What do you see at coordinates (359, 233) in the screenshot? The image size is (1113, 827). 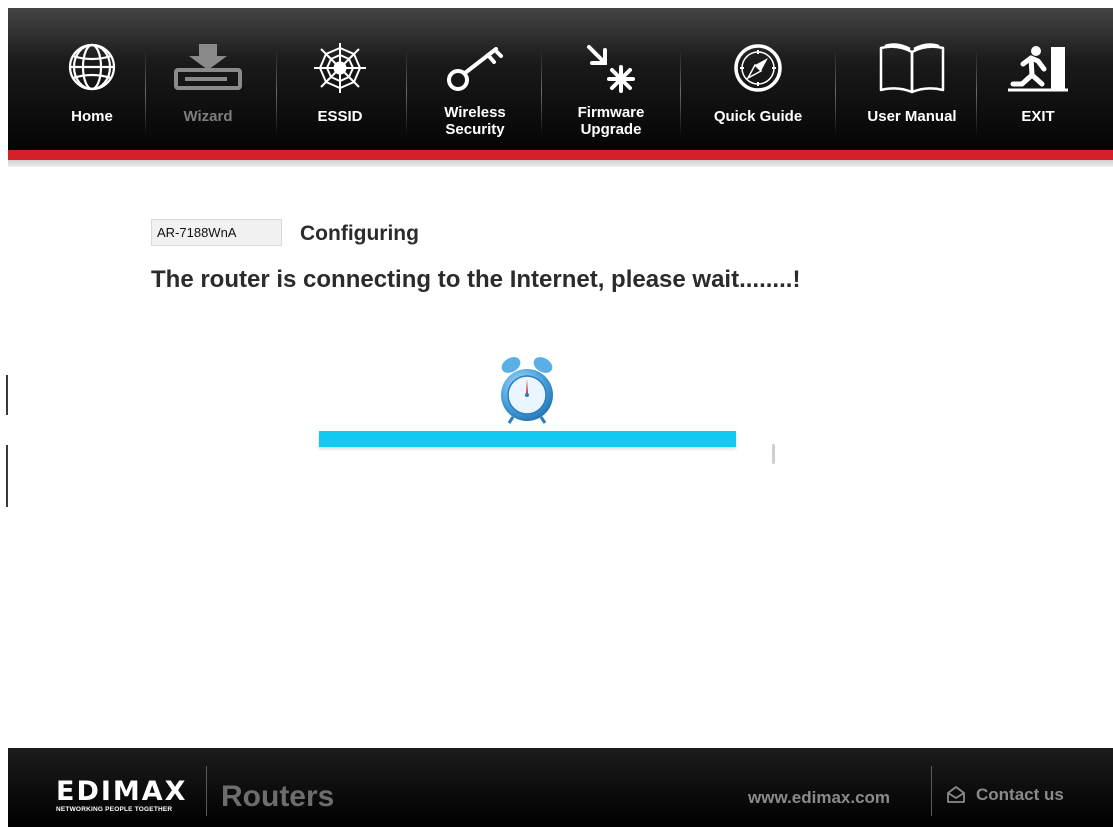 I see `configuring-label: Configuring` at bounding box center [359, 233].